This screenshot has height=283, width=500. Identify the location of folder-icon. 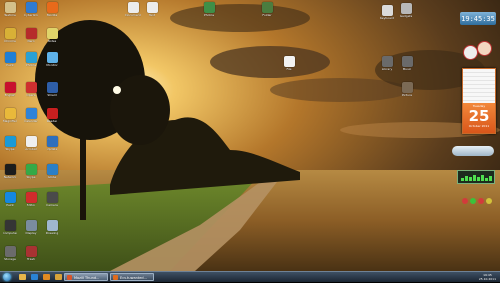
(58, 277).